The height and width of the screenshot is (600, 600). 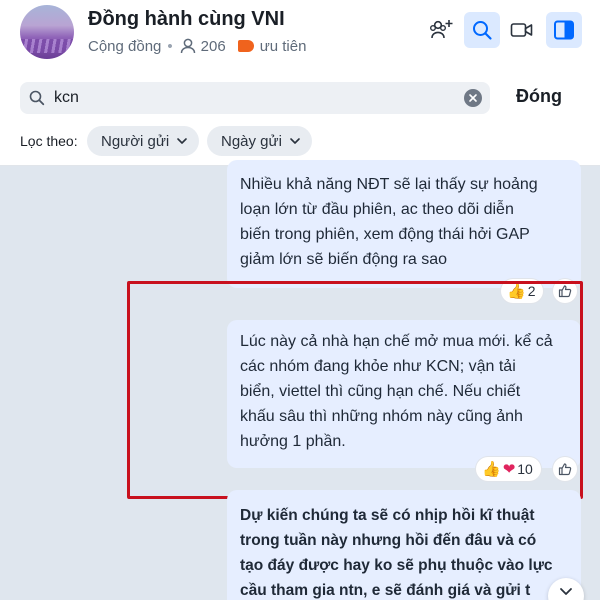 What do you see at coordinates (187, 46) in the screenshot?
I see `member-icon` at bounding box center [187, 46].